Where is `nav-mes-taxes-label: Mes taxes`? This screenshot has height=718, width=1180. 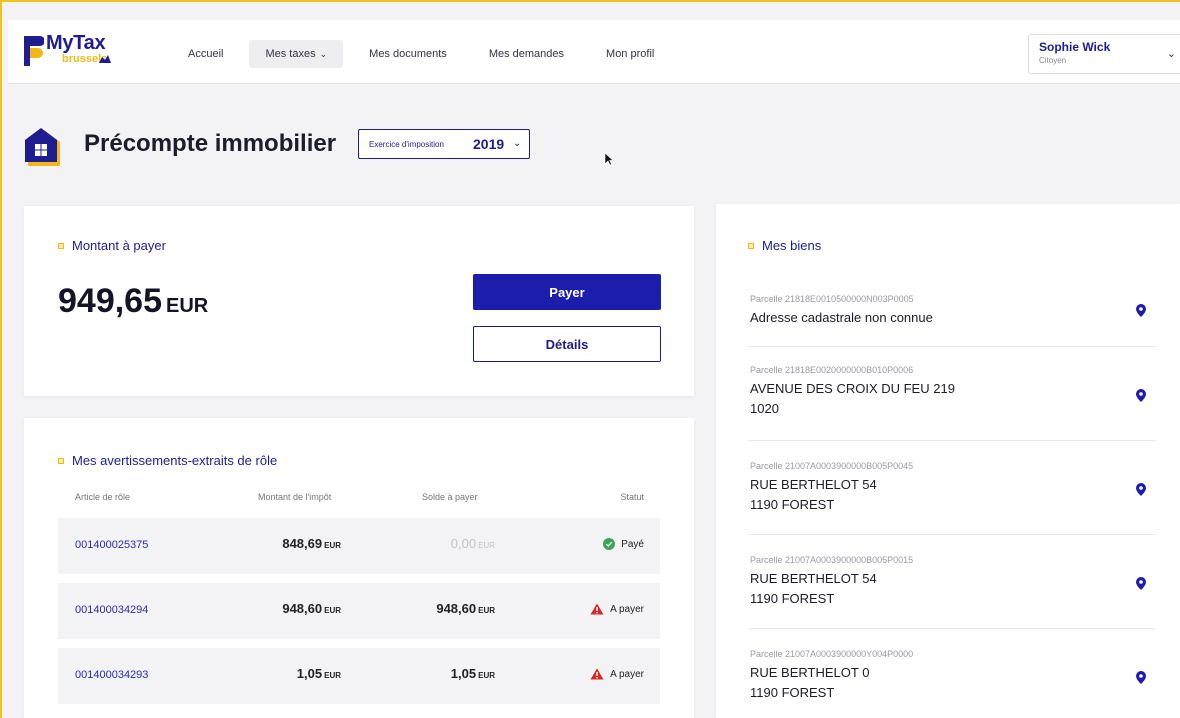 nav-mes-taxes-label: Mes taxes is located at coordinates (290, 54).